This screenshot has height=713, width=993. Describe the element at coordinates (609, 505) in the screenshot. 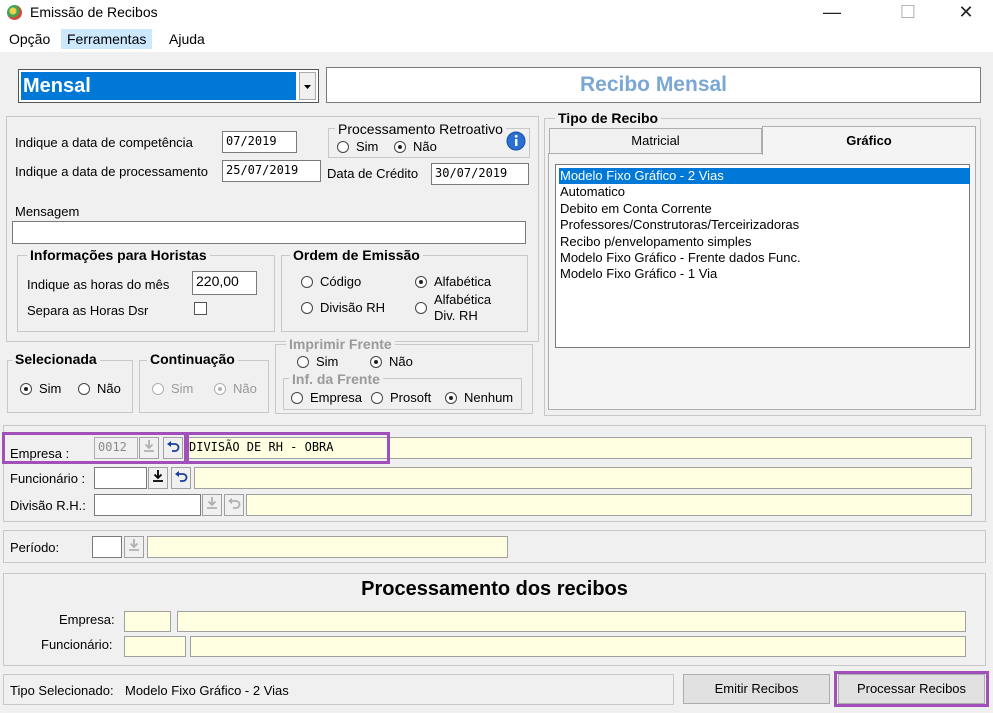

I see `divisao-name-field` at that location.